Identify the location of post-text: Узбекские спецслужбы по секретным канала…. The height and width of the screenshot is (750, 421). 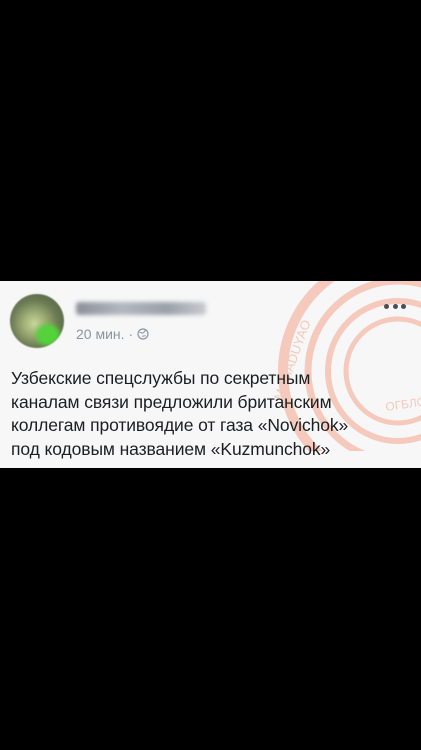
(180, 413).